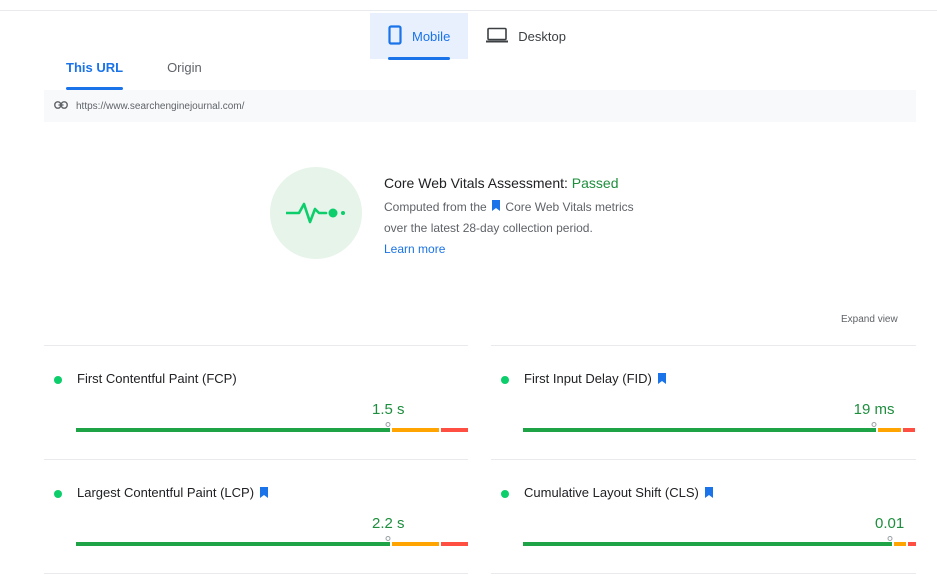 The height and width of the screenshot is (584, 937). I want to click on smartphone-icon, so click(395, 36).